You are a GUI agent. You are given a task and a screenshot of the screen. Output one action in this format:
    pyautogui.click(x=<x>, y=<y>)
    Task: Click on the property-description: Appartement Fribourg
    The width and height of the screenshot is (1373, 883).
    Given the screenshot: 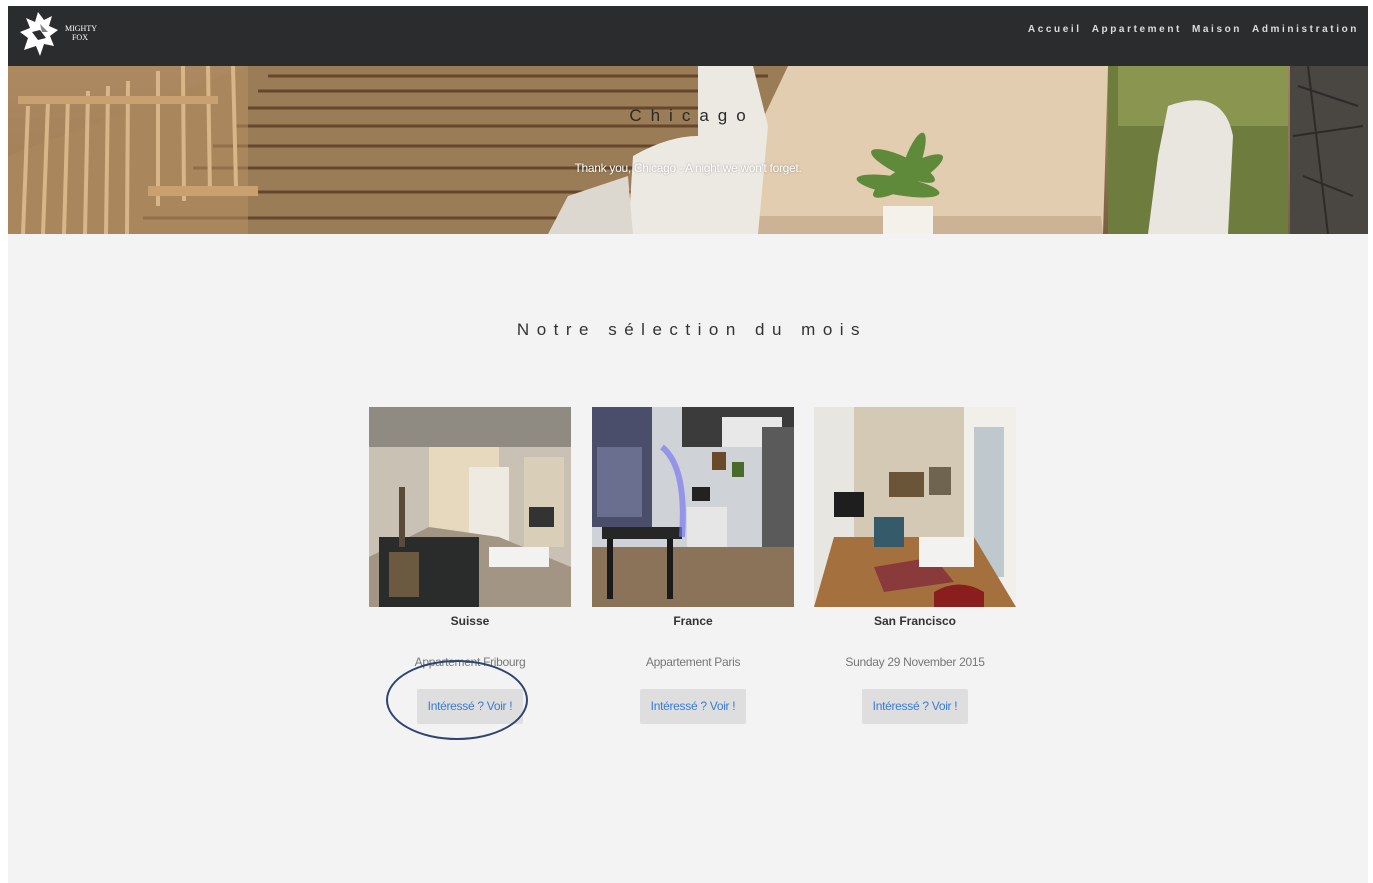 What is the action you would take?
    pyautogui.click(x=470, y=662)
    